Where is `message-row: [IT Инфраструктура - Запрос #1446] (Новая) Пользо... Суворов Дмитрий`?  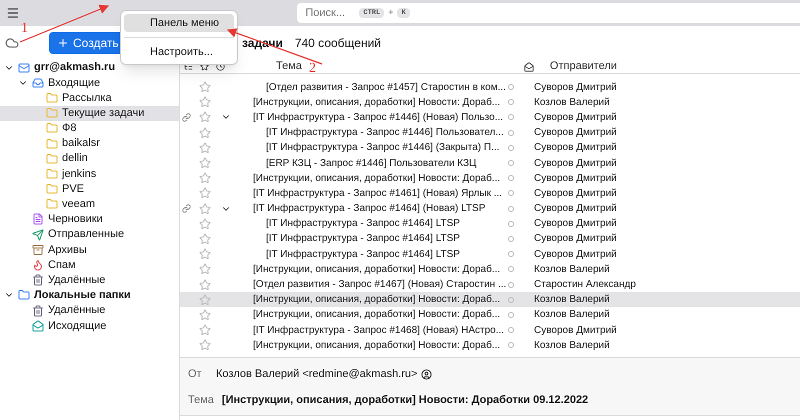
message-row: [IT Инфраструктура - Запрос #1446] (Новая) Пользо... Суворов Дмитрий is located at coordinates (490, 118).